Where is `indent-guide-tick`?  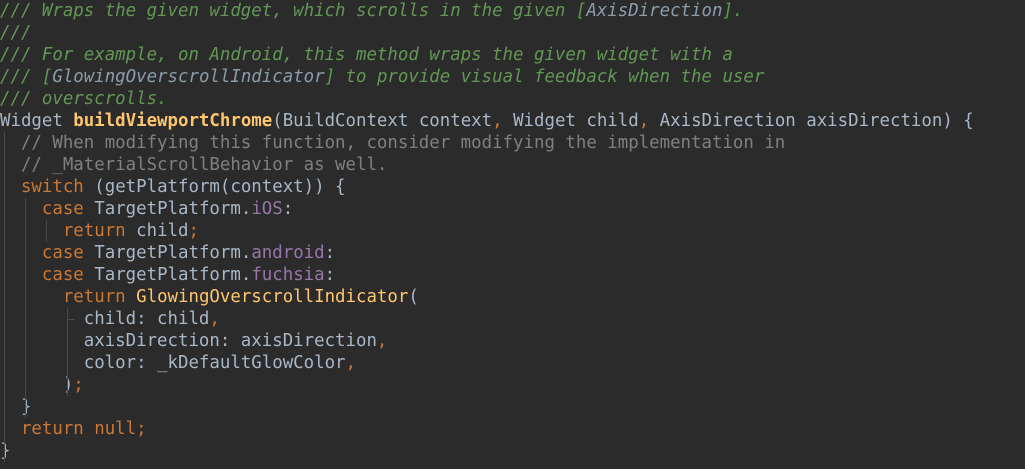
indent-guide-tick is located at coordinates (71, 319).